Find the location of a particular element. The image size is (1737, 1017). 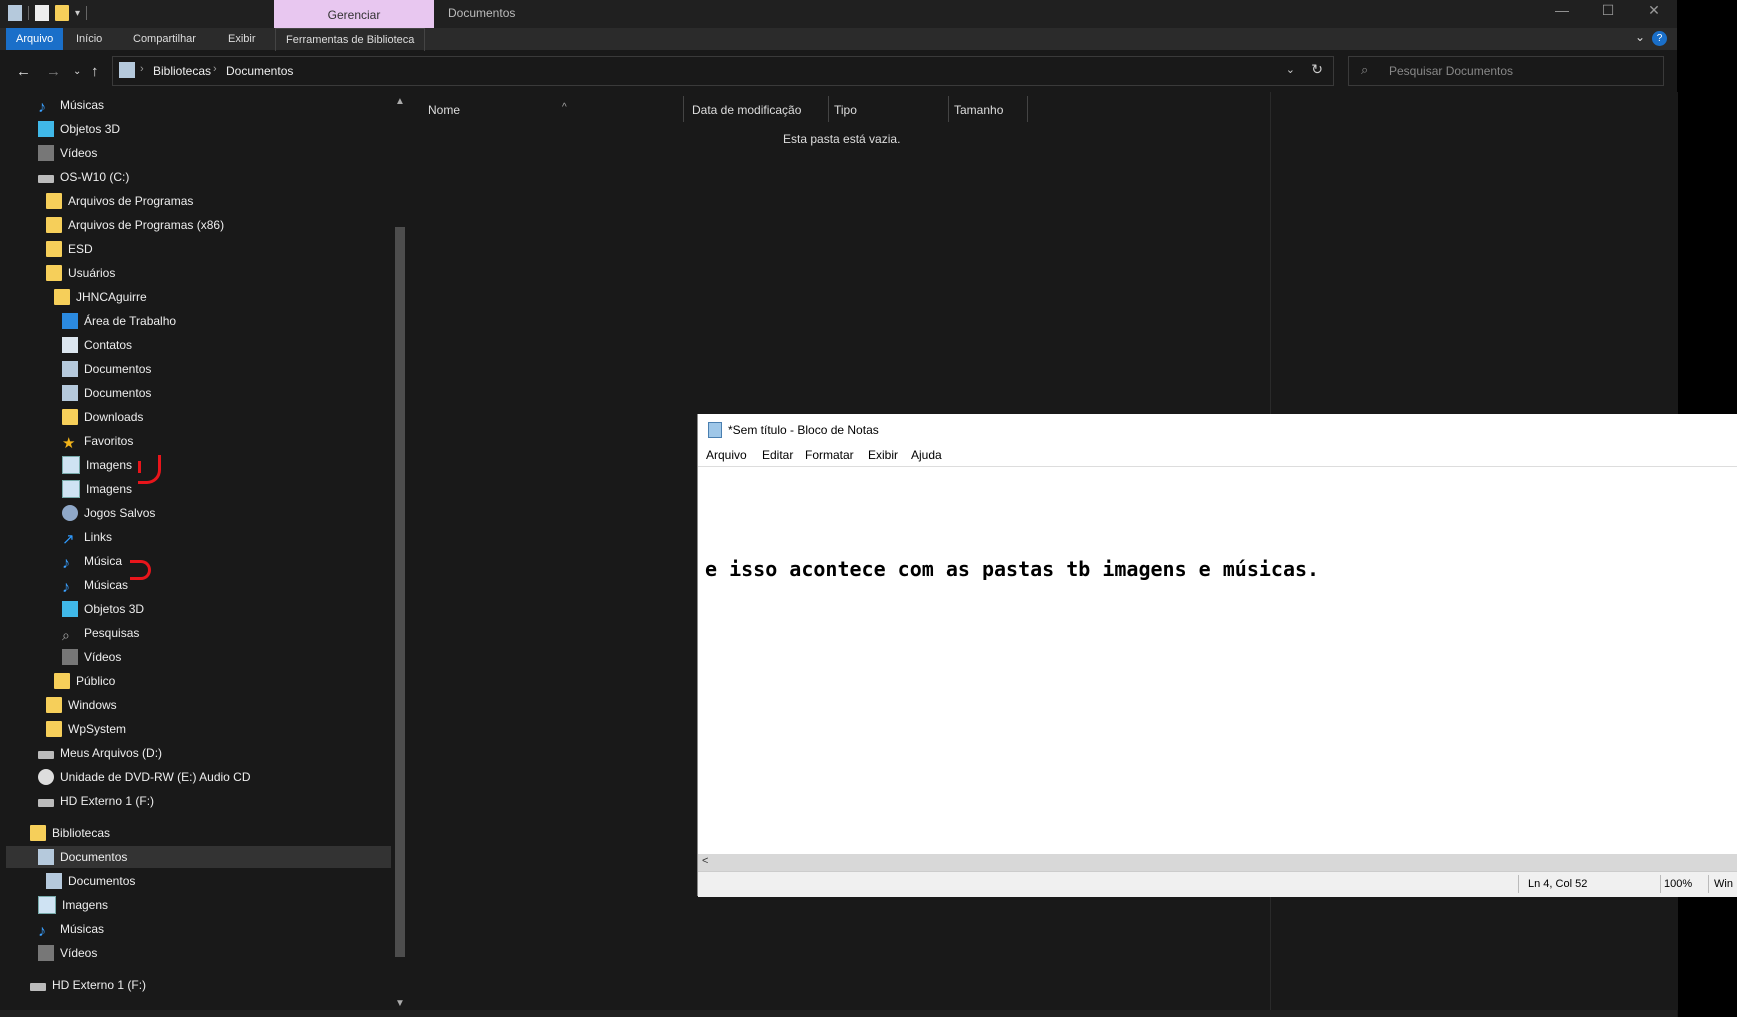

scrollbar-thumb is located at coordinates (400, 592).